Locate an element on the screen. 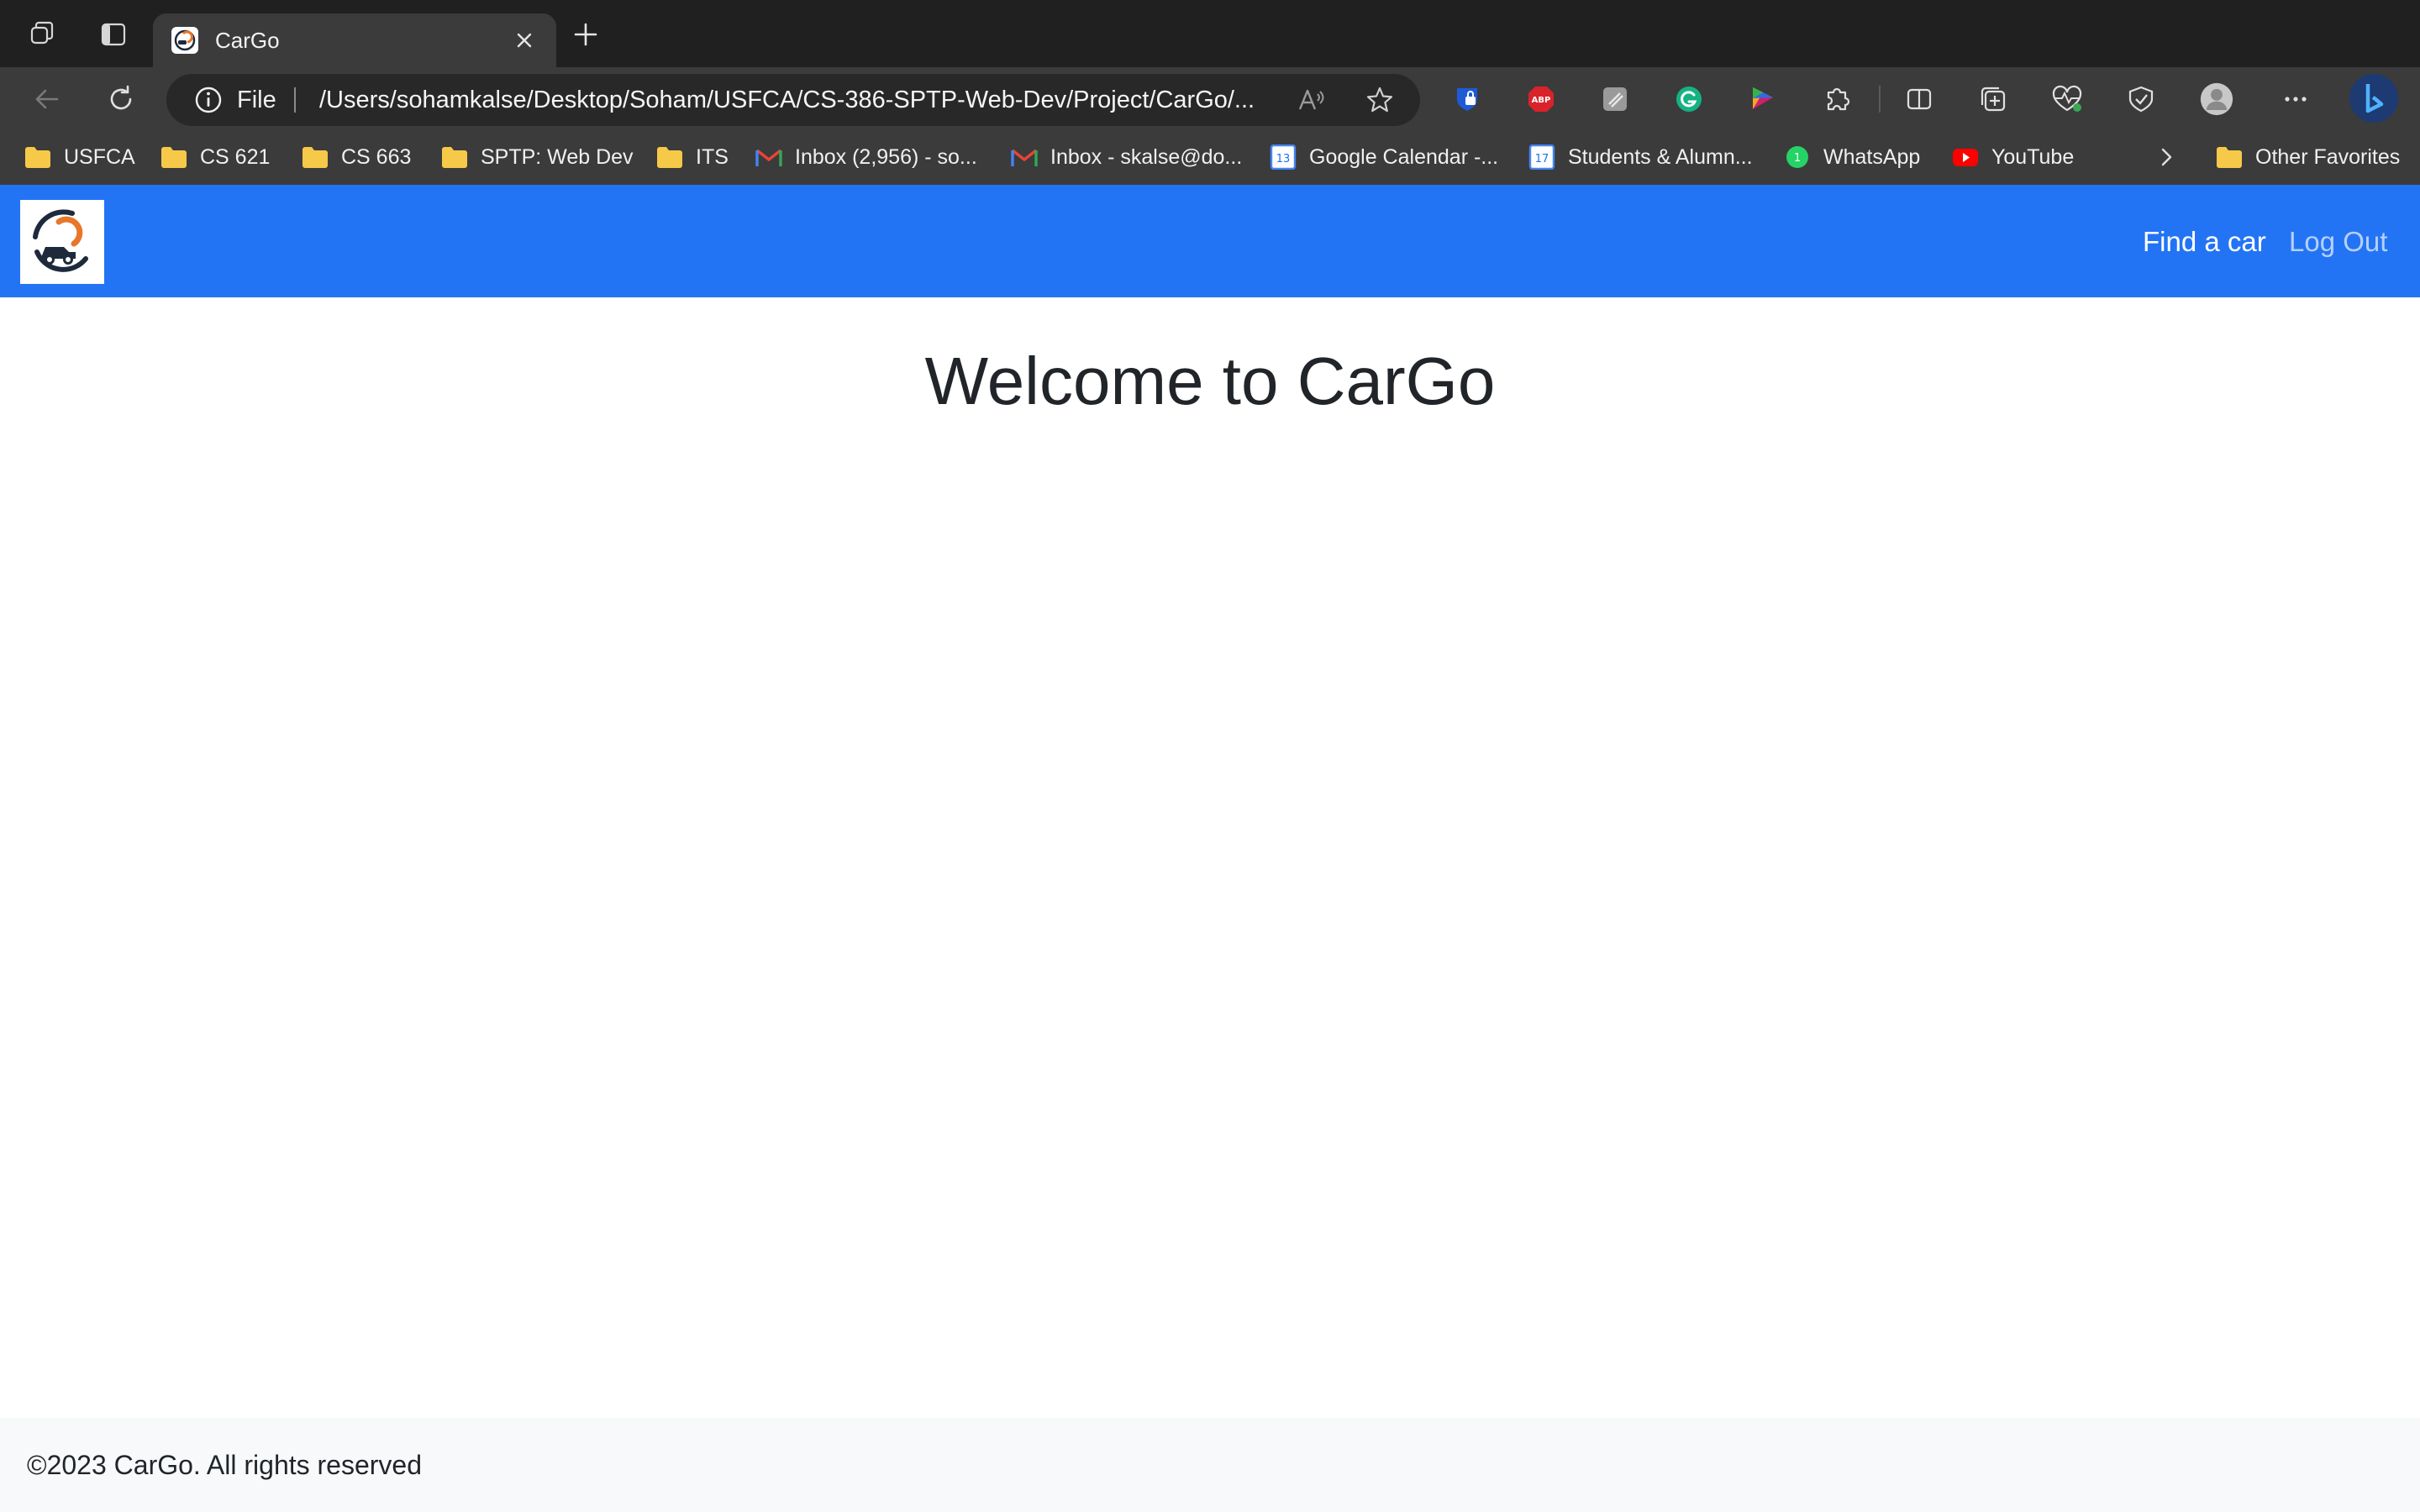 The image size is (2420, 1512). more-icon is located at coordinates (2295, 99).